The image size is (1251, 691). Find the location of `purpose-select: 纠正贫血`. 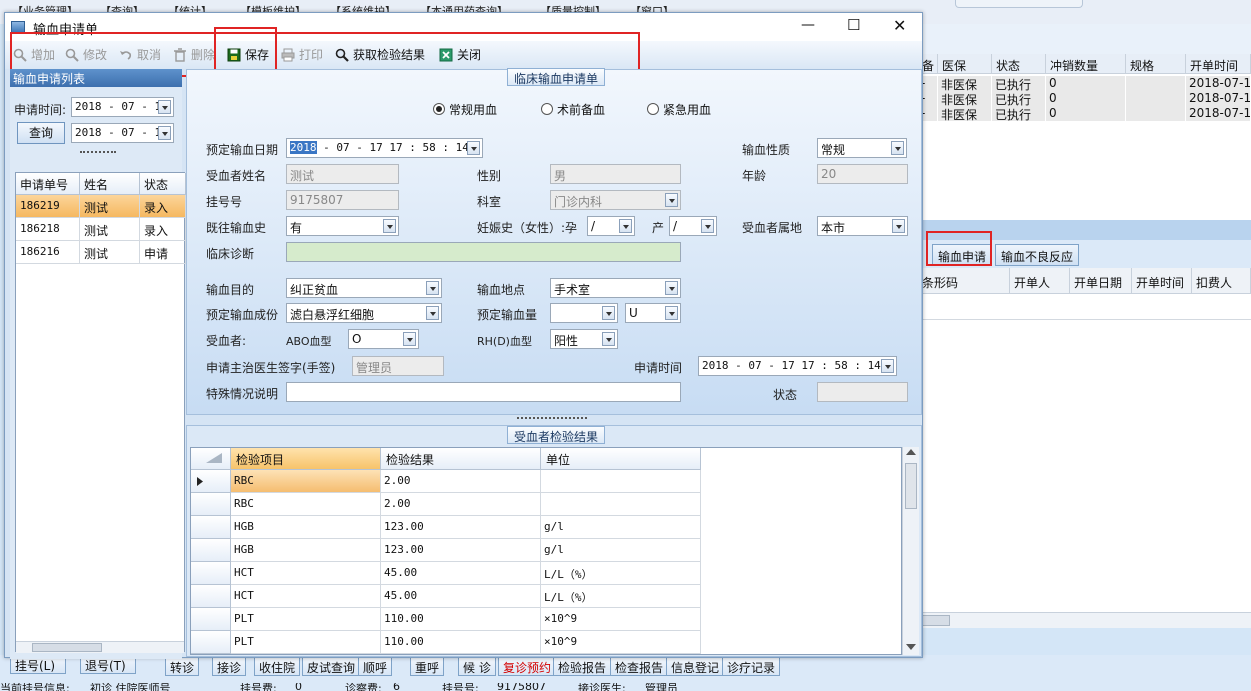

purpose-select: 纠正贫血 is located at coordinates (364, 288).